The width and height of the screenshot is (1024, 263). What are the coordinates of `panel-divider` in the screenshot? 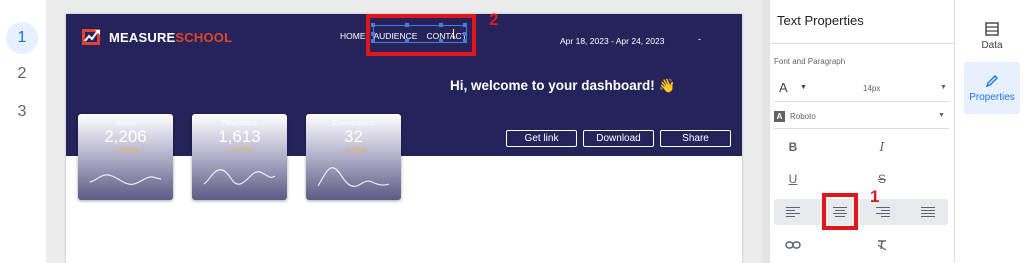 It's located at (766, 131).